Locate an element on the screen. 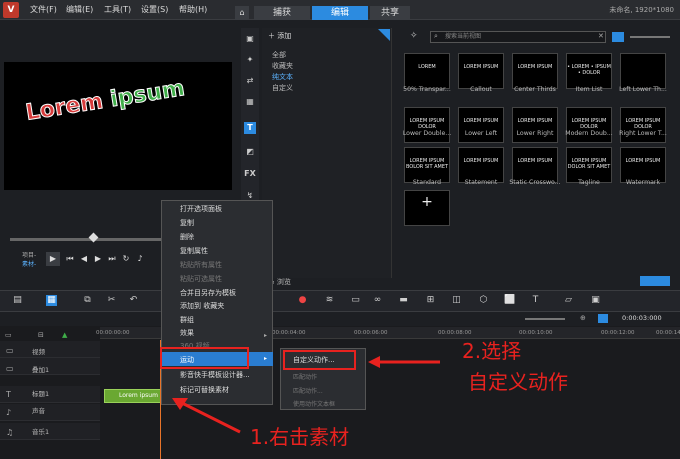 The image size is (680, 459). thumbnail-size-slider is located at coordinates (650, 37).